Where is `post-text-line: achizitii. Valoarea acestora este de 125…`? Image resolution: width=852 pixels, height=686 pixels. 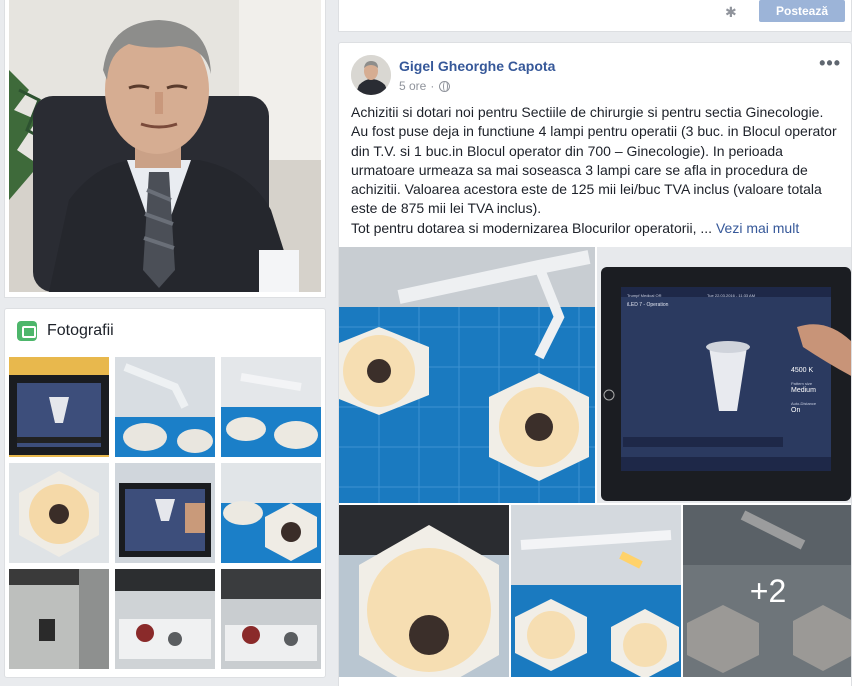
post-text-line: achizitii. Valoarea acestora este de 125… is located at coordinates (586, 189).